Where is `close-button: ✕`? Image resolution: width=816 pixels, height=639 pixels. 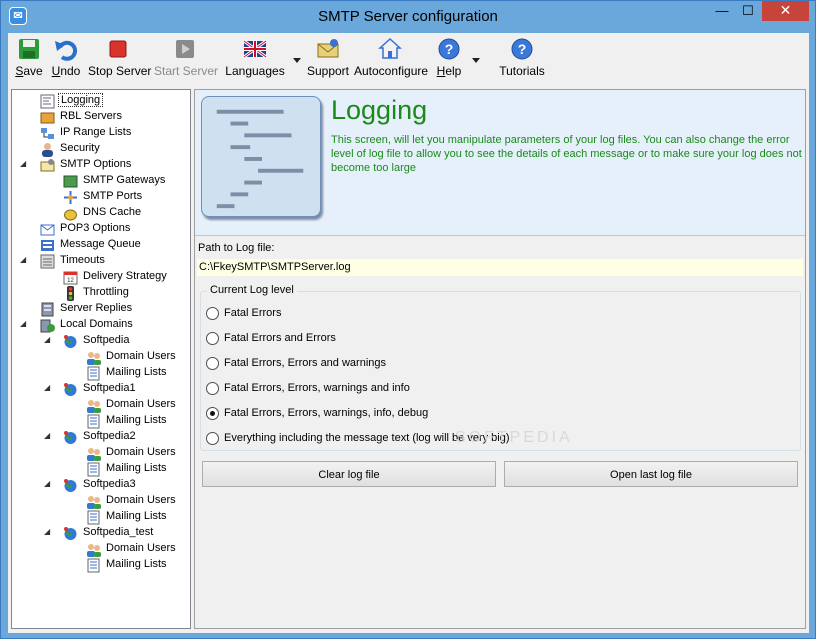
close-button: ✕ is located at coordinates (785, 11).